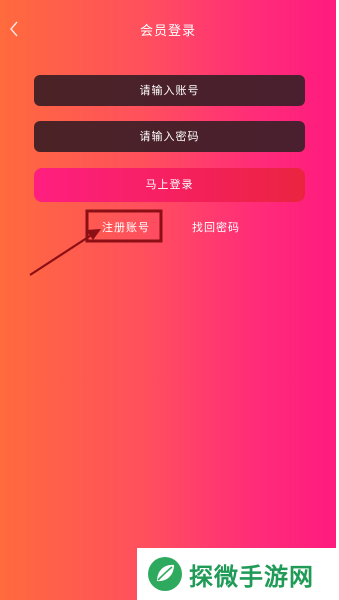 The image size is (339, 600). Describe the element at coordinates (126, 227) in the screenshot. I see `register-link: 注册账号` at that location.